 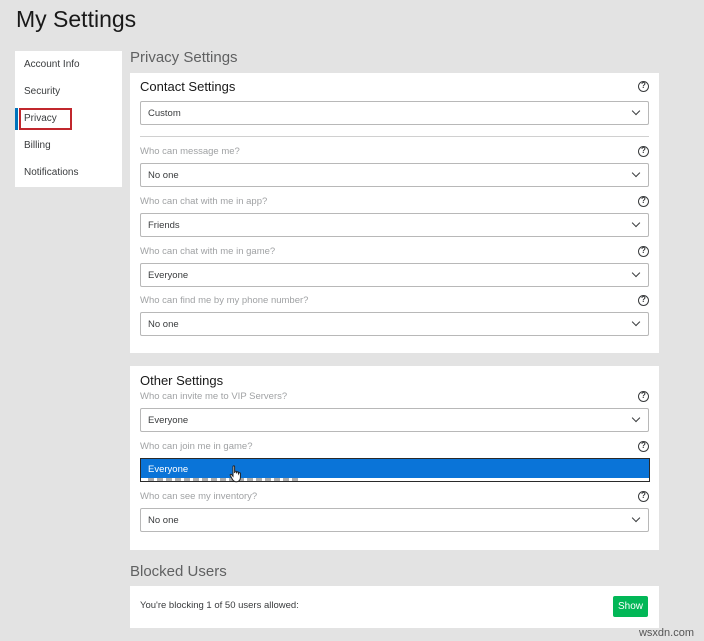 What do you see at coordinates (394, 420) in the screenshot?
I see `vip-invite-select: Everyone` at bounding box center [394, 420].